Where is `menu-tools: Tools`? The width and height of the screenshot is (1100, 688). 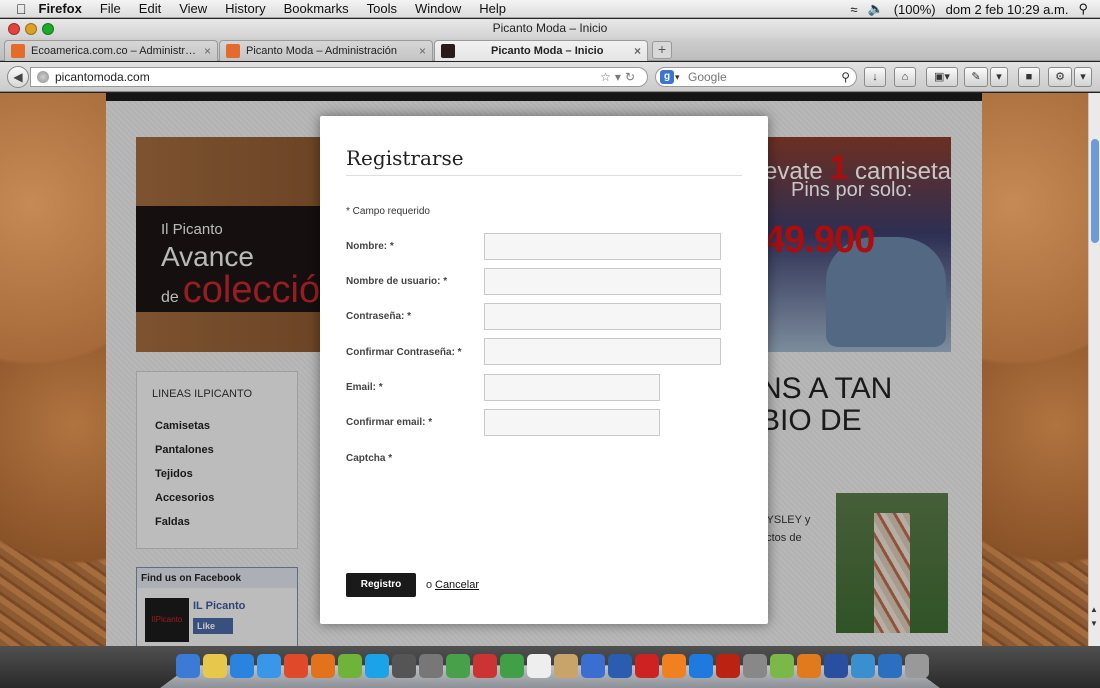
menu-tools: Tools is located at coordinates (382, 8).